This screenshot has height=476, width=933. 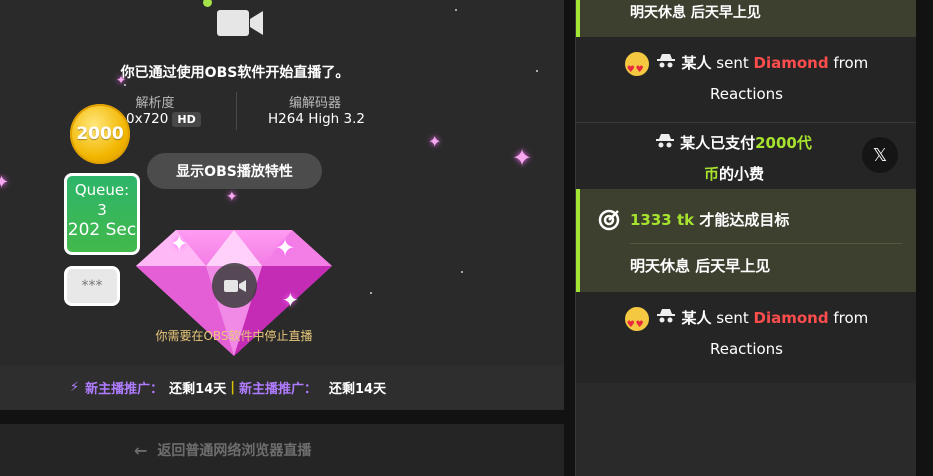 I want to click on live-indicator-dot, so click(x=207, y=3).